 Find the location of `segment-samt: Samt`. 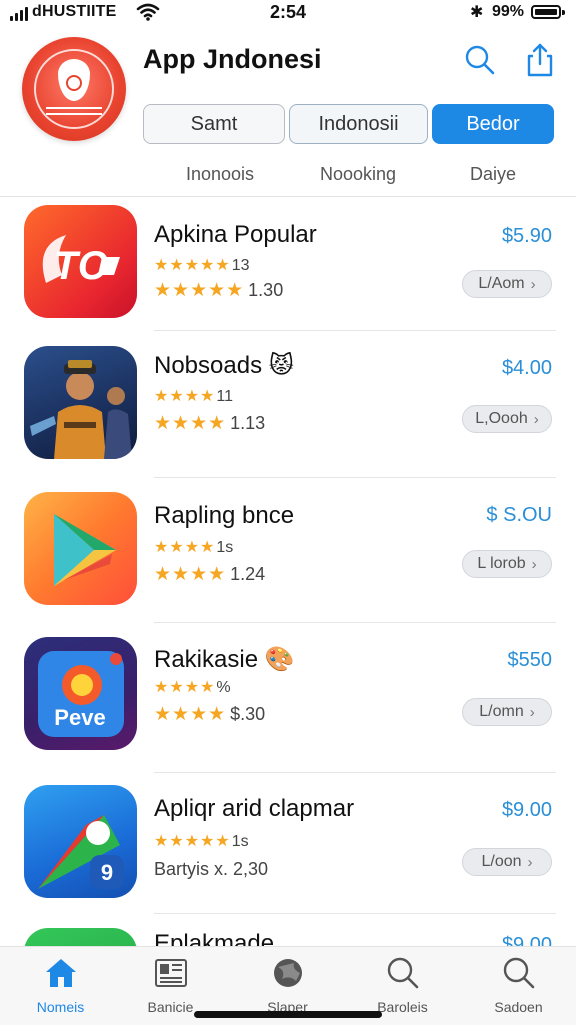

segment-samt: Samt is located at coordinates (214, 124).